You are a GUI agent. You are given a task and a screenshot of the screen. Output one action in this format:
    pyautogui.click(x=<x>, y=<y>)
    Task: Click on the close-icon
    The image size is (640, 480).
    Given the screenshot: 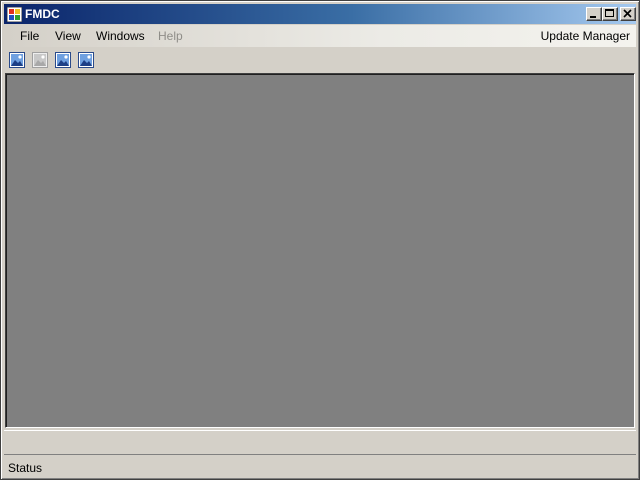 What is the action you would take?
    pyautogui.click(x=627, y=13)
    